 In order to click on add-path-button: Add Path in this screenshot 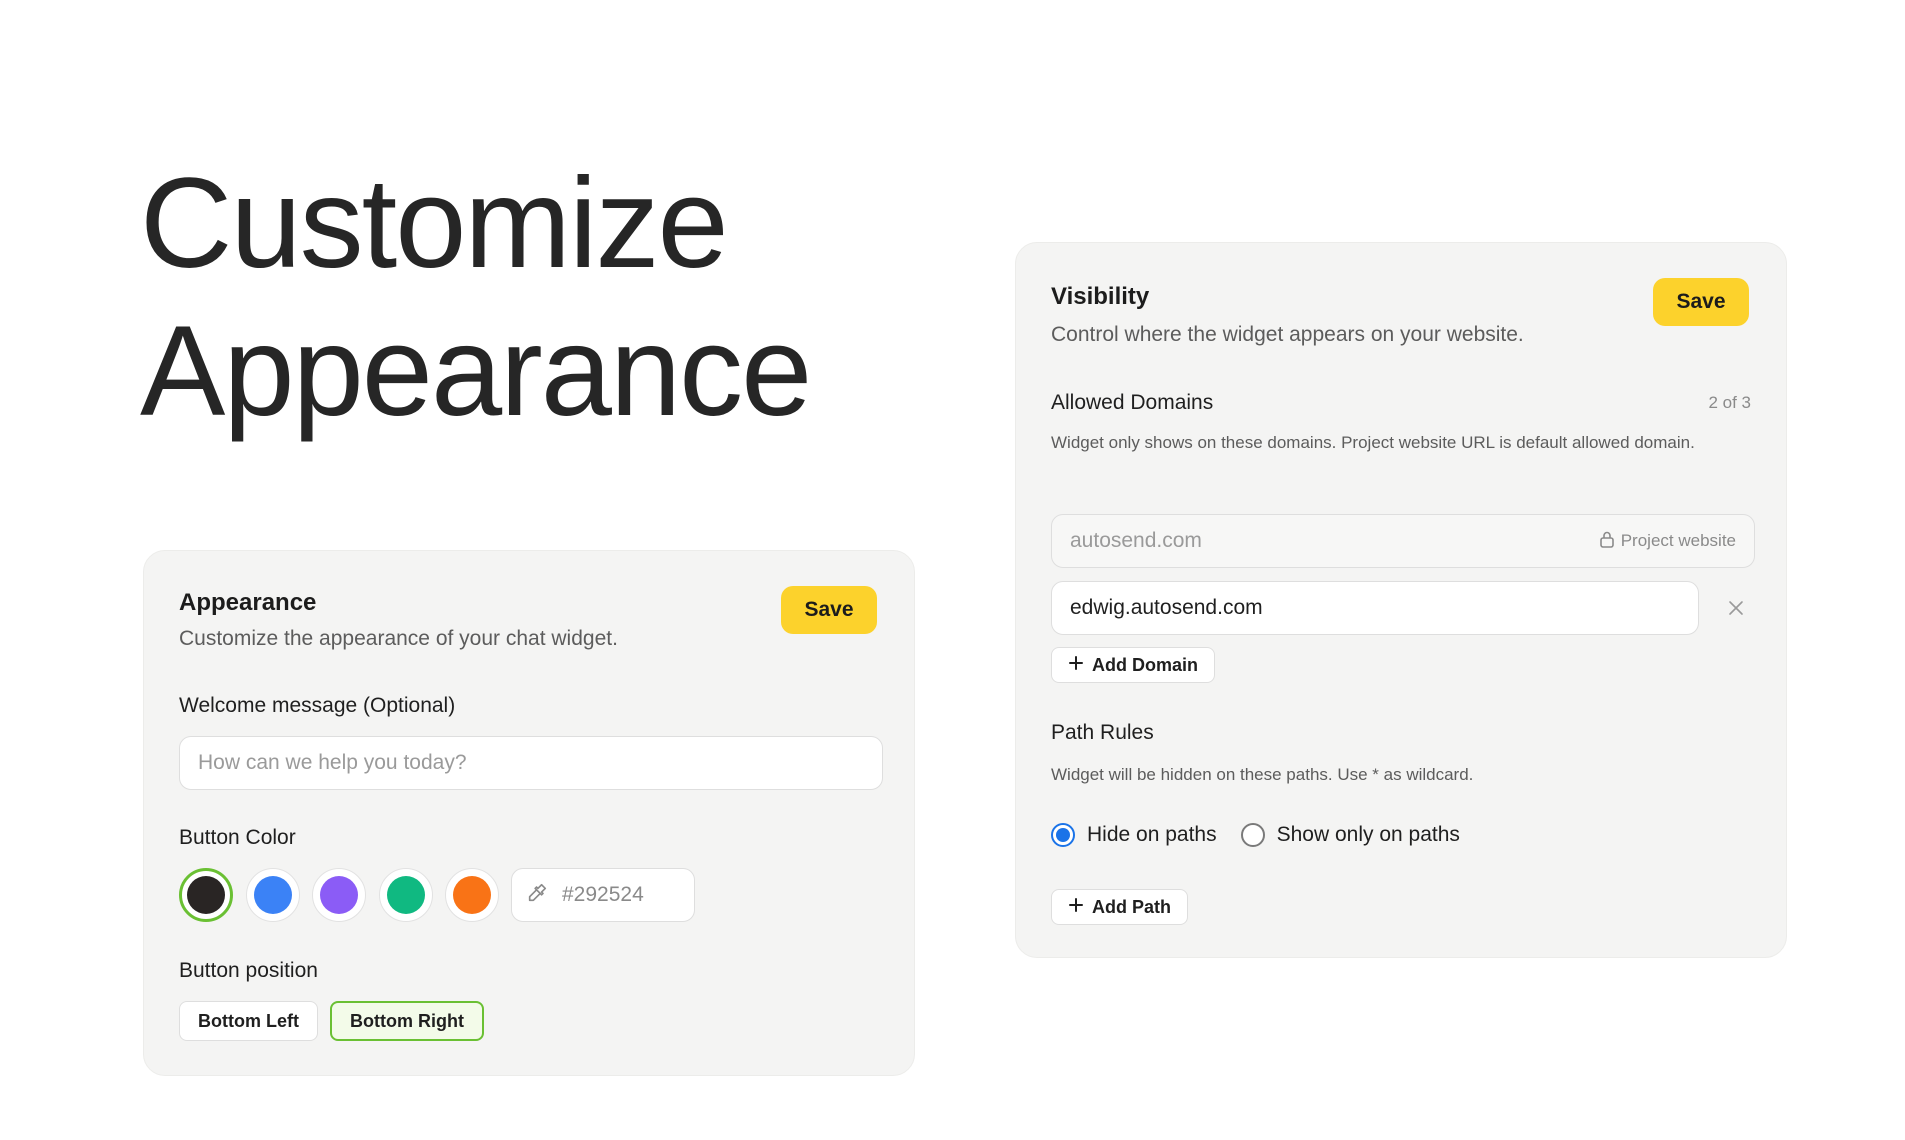, I will do `click(1119, 907)`.